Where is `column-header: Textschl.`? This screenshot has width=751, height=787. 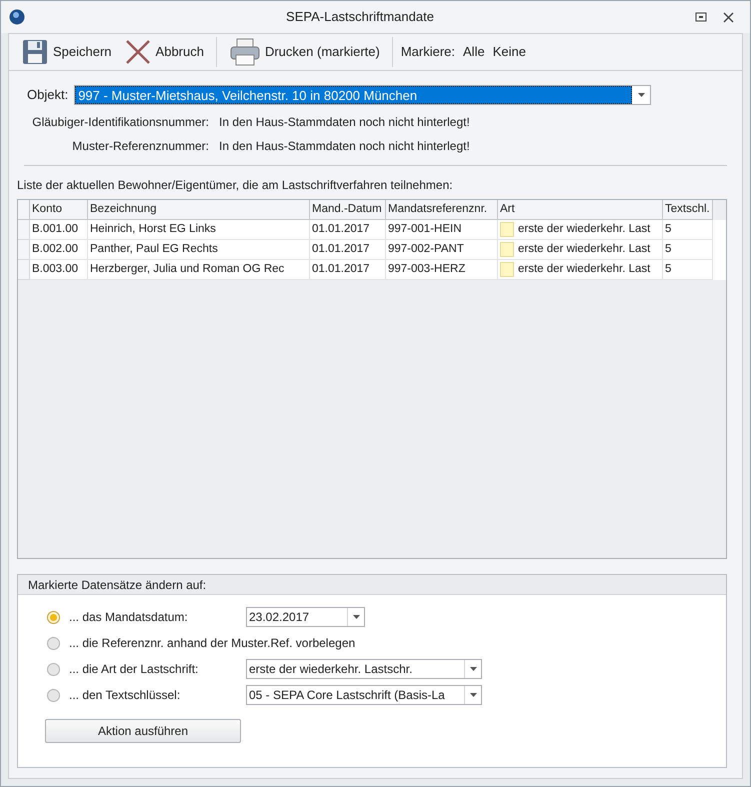 column-header: Textschl. is located at coordinates (688, 210).